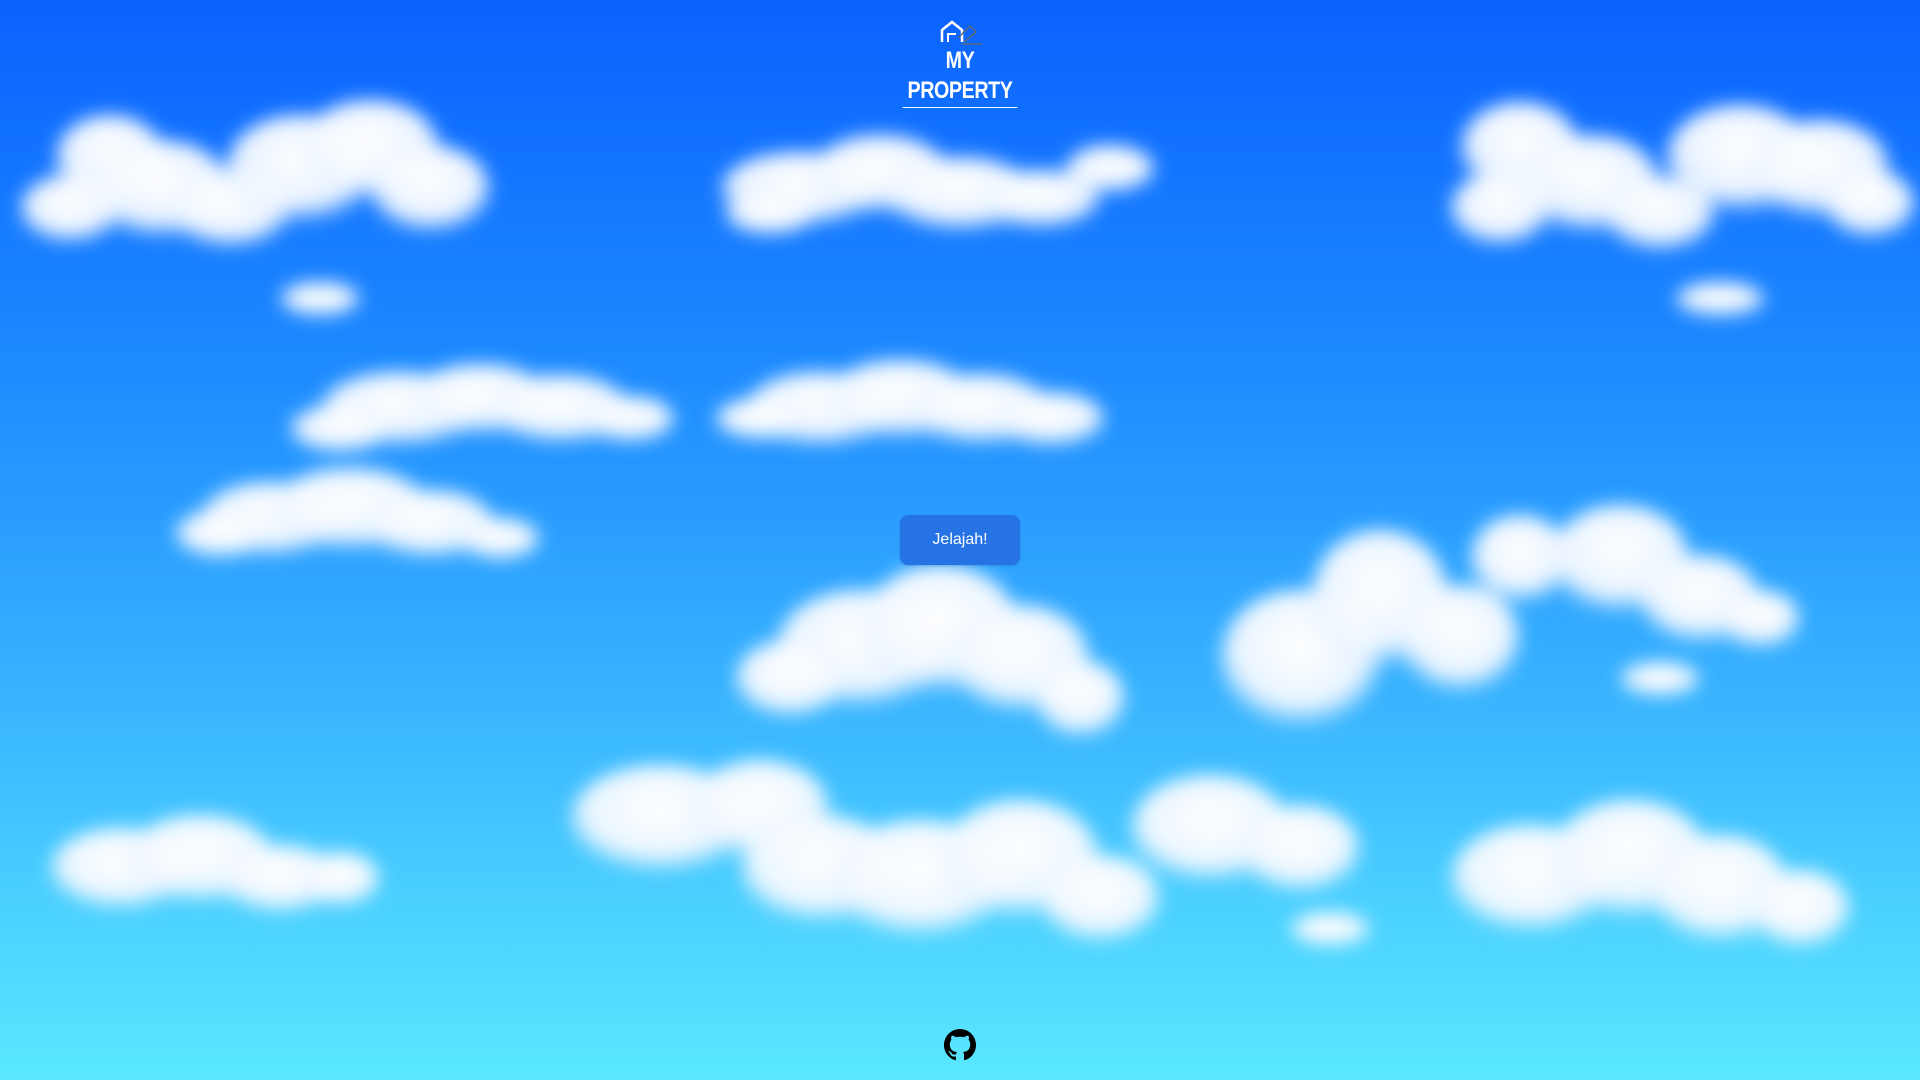 The image size is (1920, 1080). I want to click on house-icon, so click(961, 32).